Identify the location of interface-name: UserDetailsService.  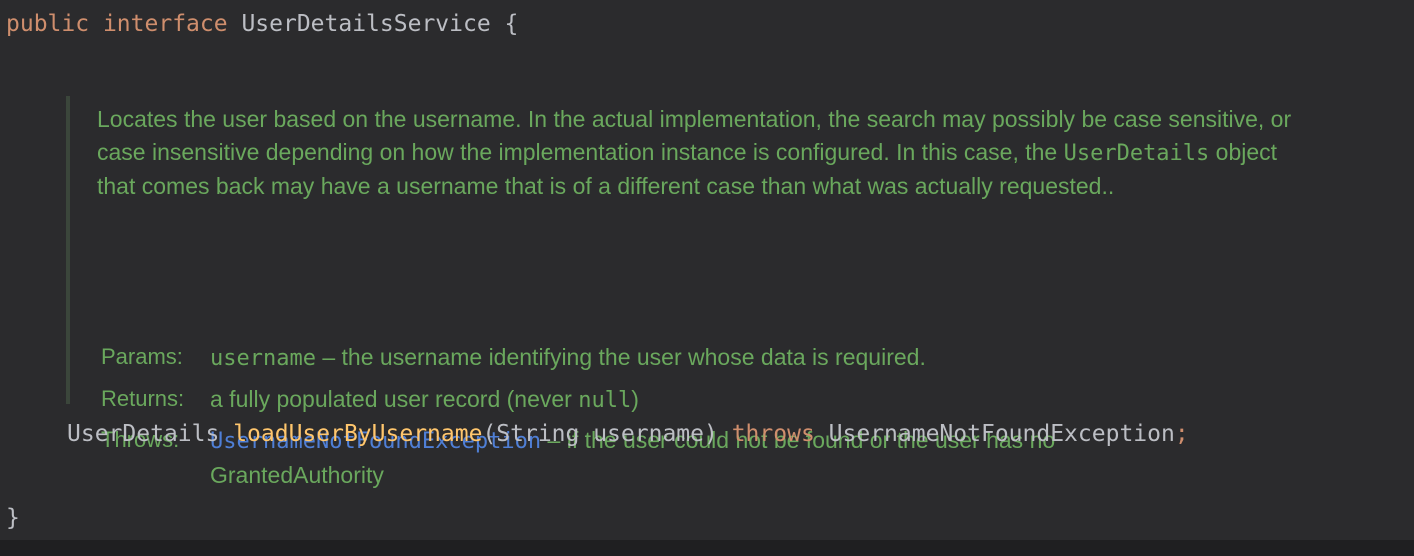
(365, 24).